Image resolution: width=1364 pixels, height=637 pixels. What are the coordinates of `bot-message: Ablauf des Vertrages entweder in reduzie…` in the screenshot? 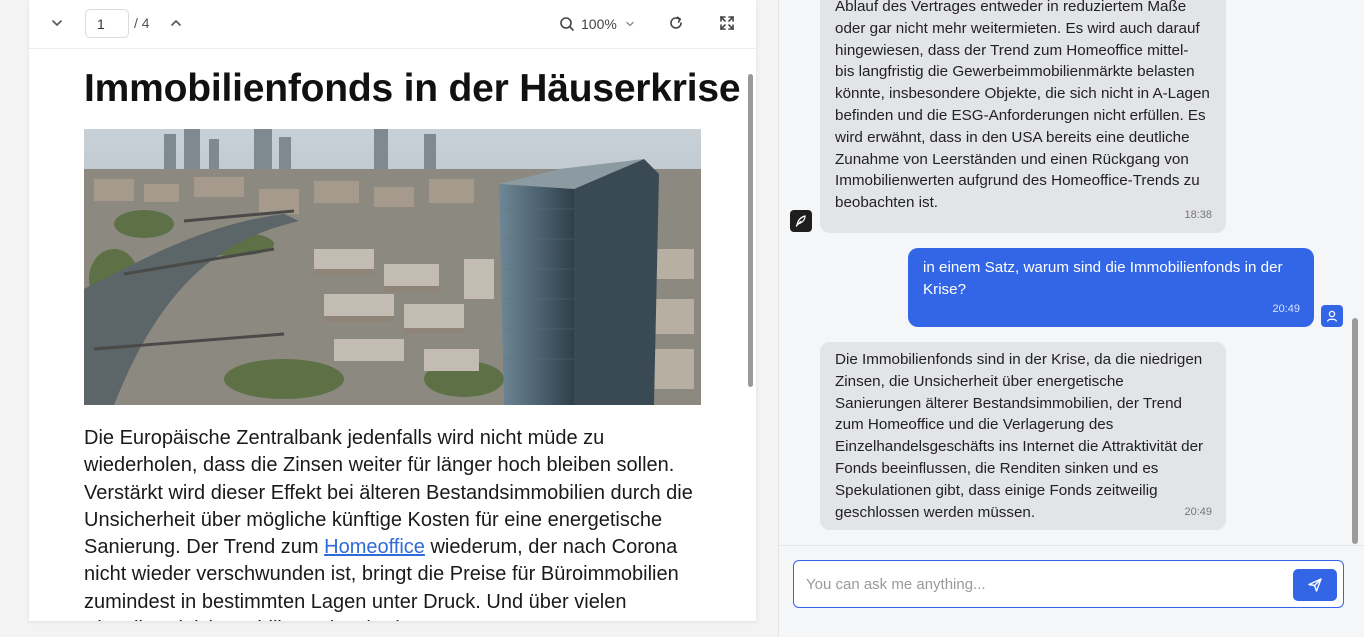 It's located at (1023, 116).